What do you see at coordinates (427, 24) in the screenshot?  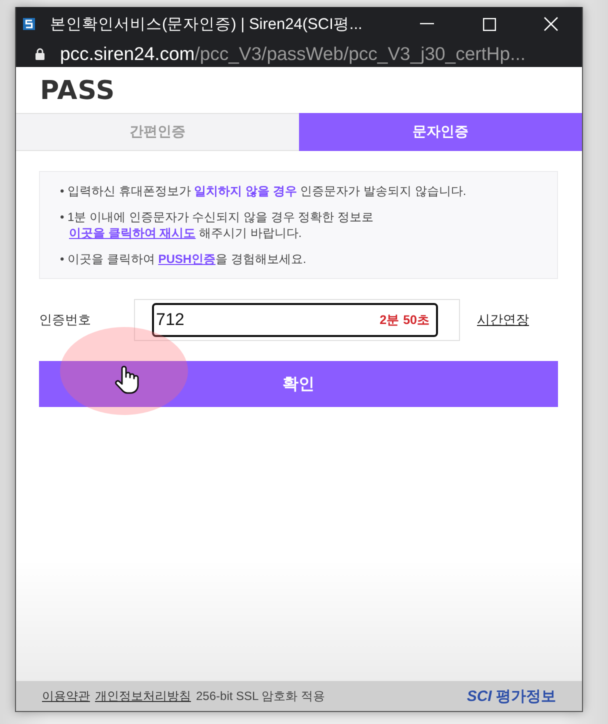 I see `minimize-icon` at bounding box center [427, 24].